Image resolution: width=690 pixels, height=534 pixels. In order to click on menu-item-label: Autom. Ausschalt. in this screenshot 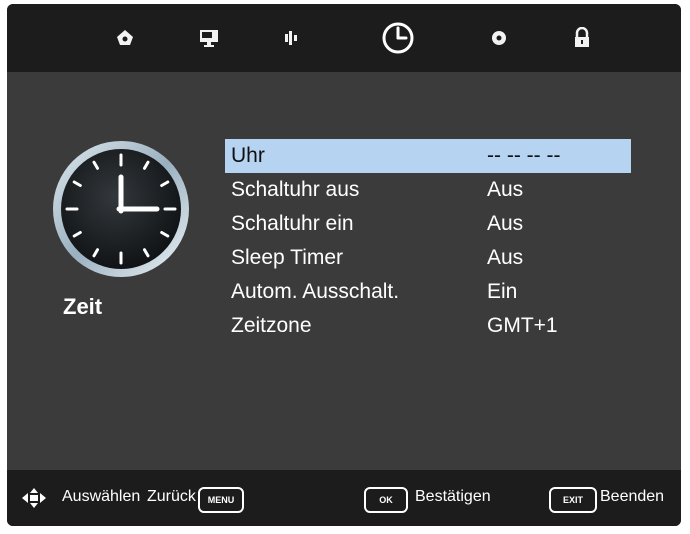, I will do `click(315, 291)`.